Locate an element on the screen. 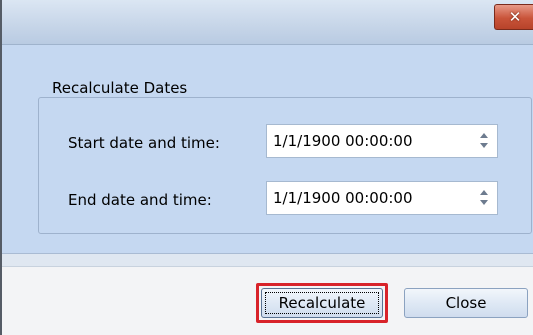 The image size is (533, 335). focus-rectangle is located at coordinates (322, 303).